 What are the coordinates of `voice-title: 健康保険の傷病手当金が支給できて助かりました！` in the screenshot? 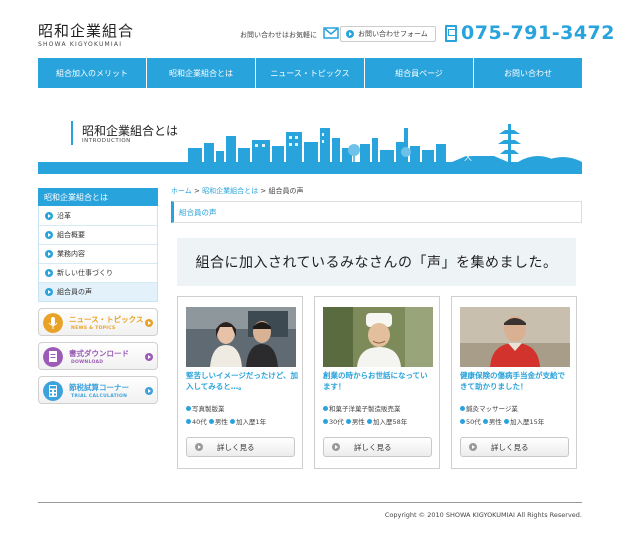 It's located at (512, 381).